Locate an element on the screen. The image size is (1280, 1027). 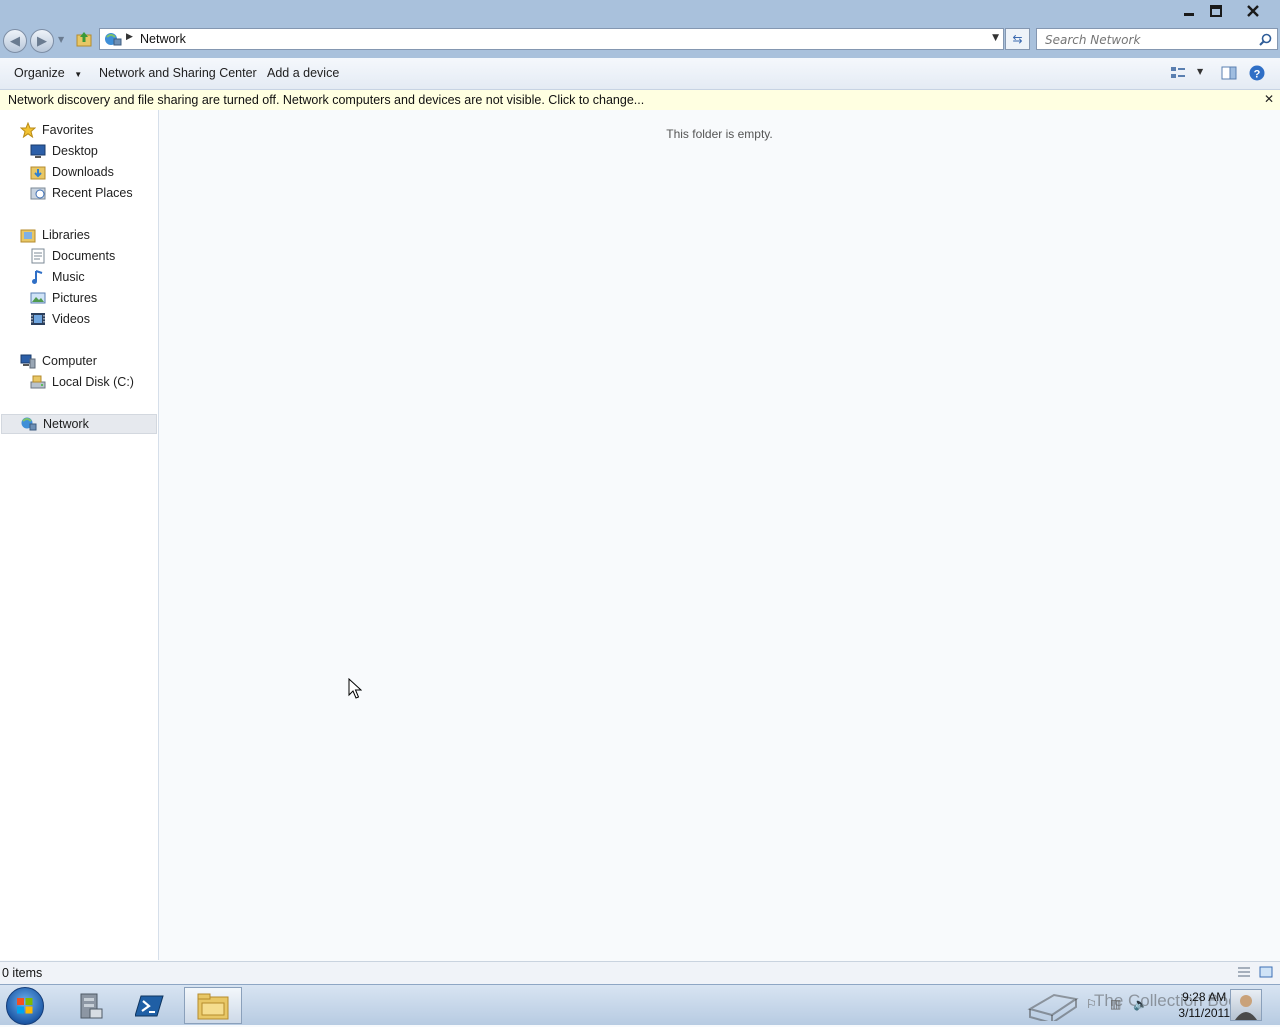
details-view-icon is located at coordinates (1244, 972).